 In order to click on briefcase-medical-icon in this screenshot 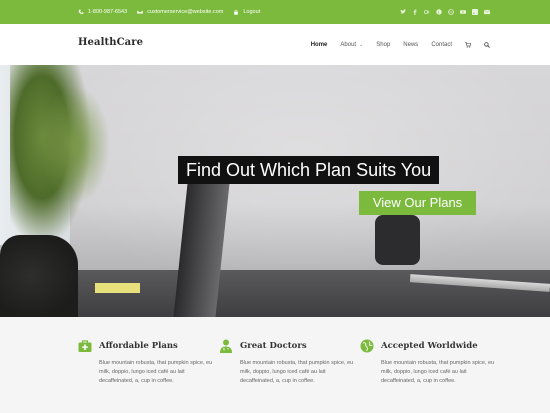, I will do `click(85, 346)`.